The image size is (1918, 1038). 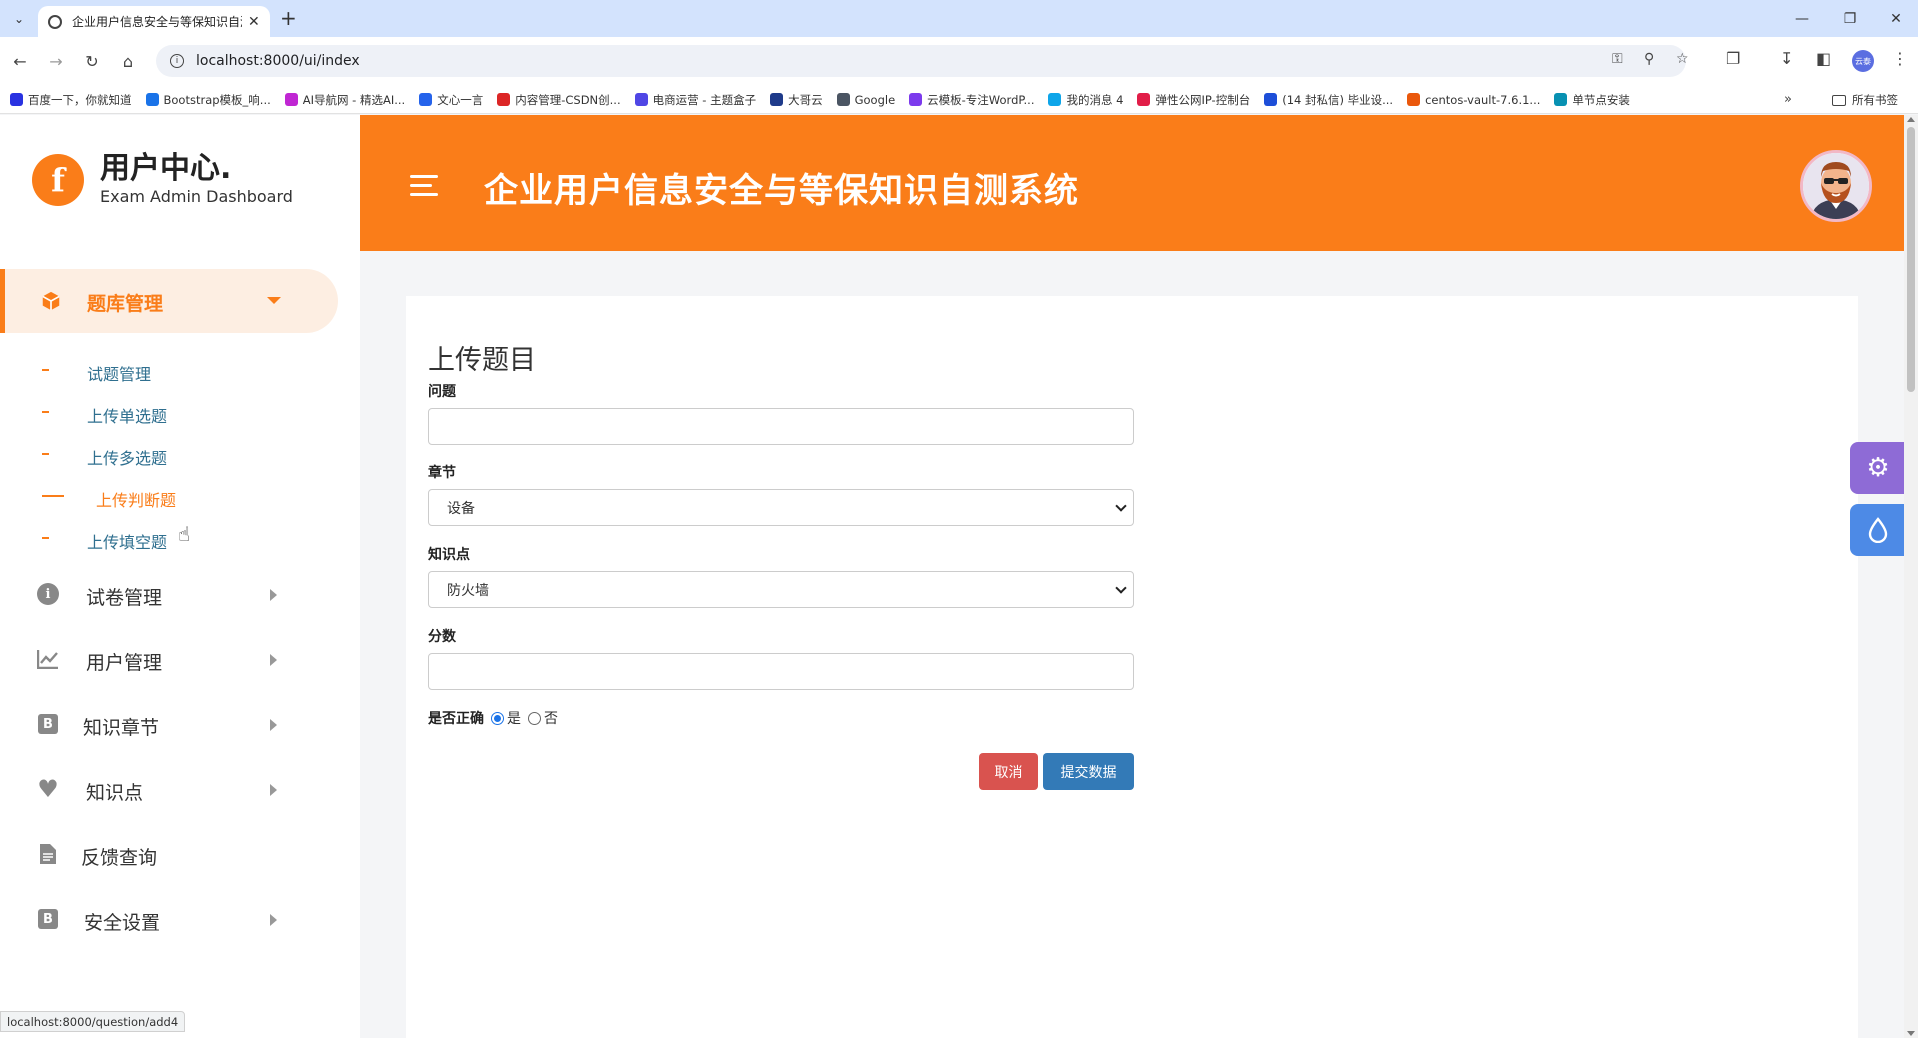 I want to click on knowledge-point-select: 防火墙, so click(x=781, y=589).